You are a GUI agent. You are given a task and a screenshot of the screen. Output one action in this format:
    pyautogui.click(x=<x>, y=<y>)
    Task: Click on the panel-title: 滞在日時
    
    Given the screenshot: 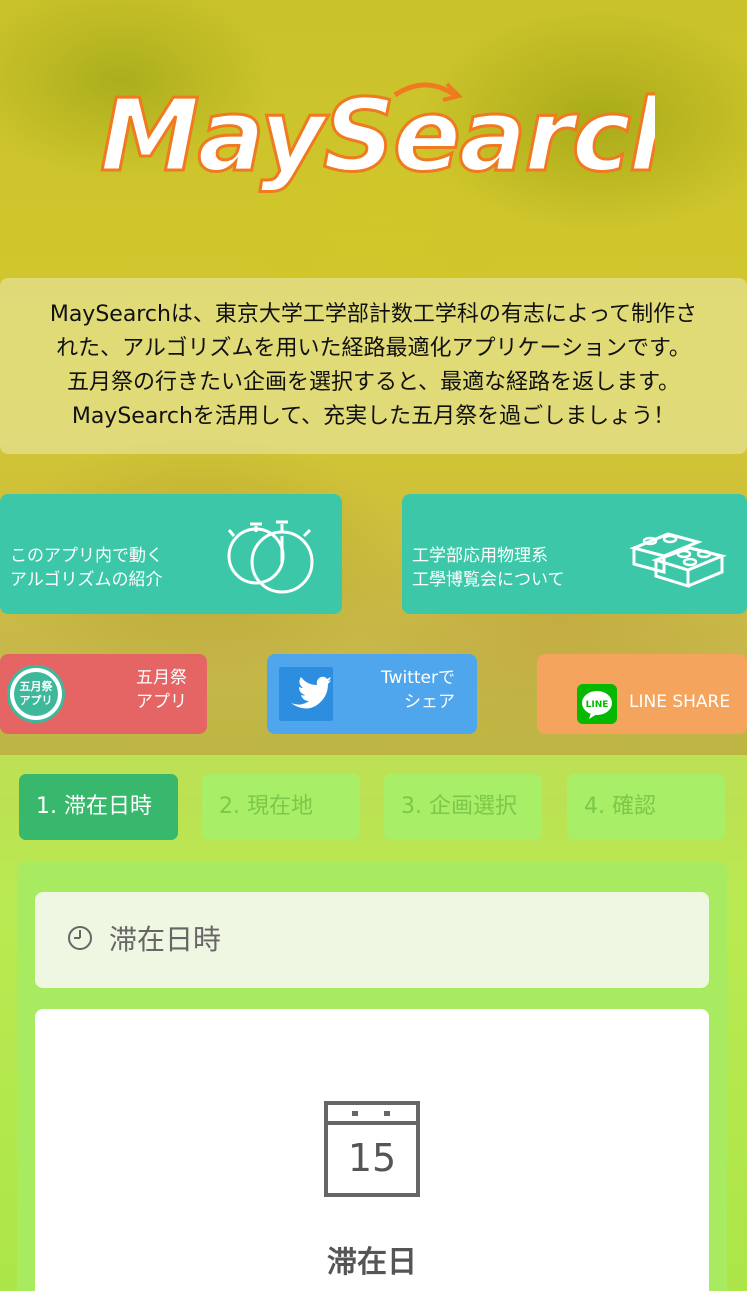 What is the action you would take?
    pyautogui.click(x=165, y=939)
    